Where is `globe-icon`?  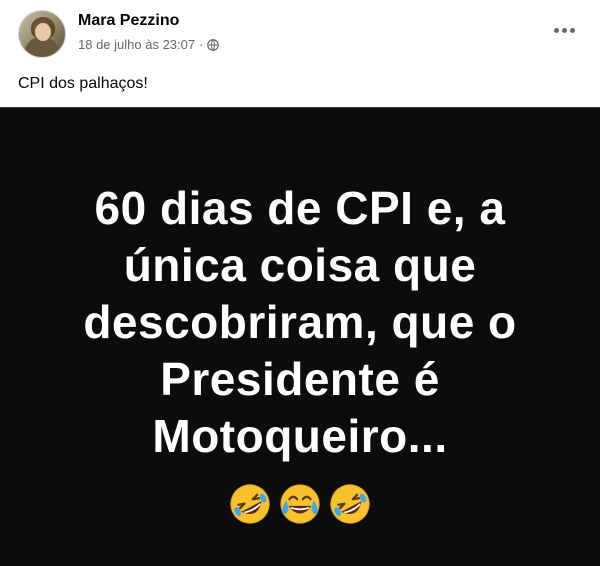 globe-icon is located at coordinates (213, 44).